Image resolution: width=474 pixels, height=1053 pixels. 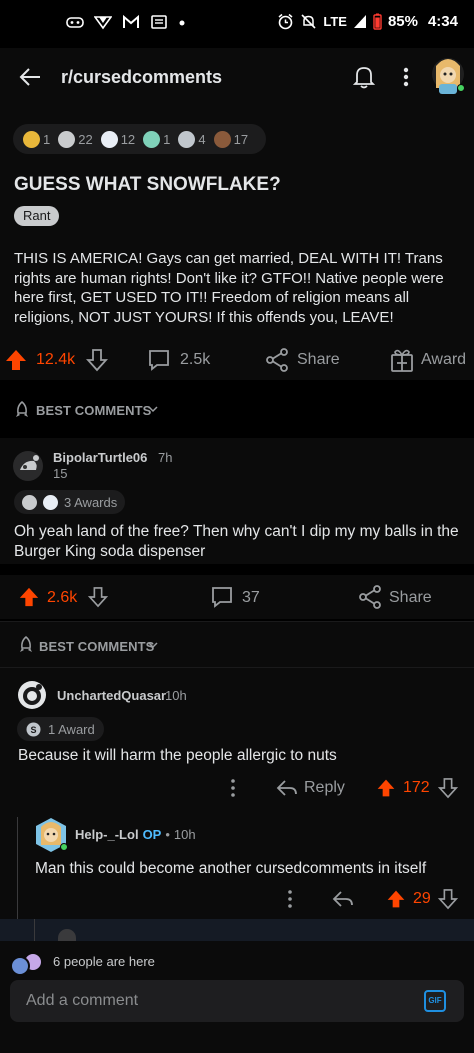 What do you see at coordinates (251, 598) in the screenshot?
I see `comment-reply-count: 37` at bounding box center [251, 598].